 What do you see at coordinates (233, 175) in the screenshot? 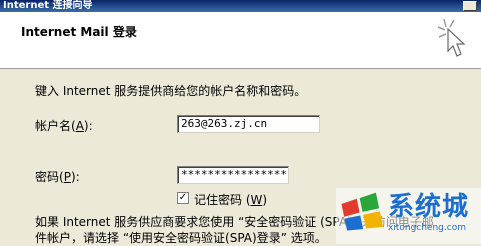
I see `password-input: ******************` at bounding box center [233, 175].